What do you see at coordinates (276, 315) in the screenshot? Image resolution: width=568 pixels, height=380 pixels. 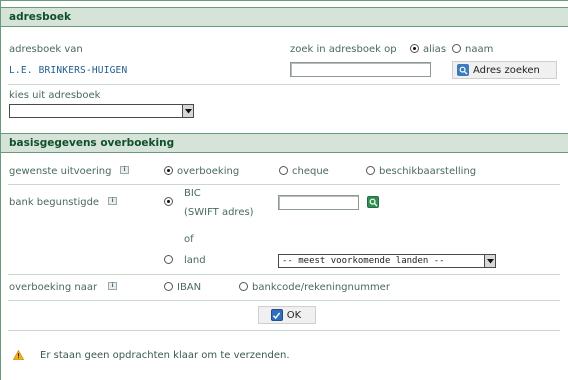 I see `ok-check-icon` at bounding box center [276, 315].